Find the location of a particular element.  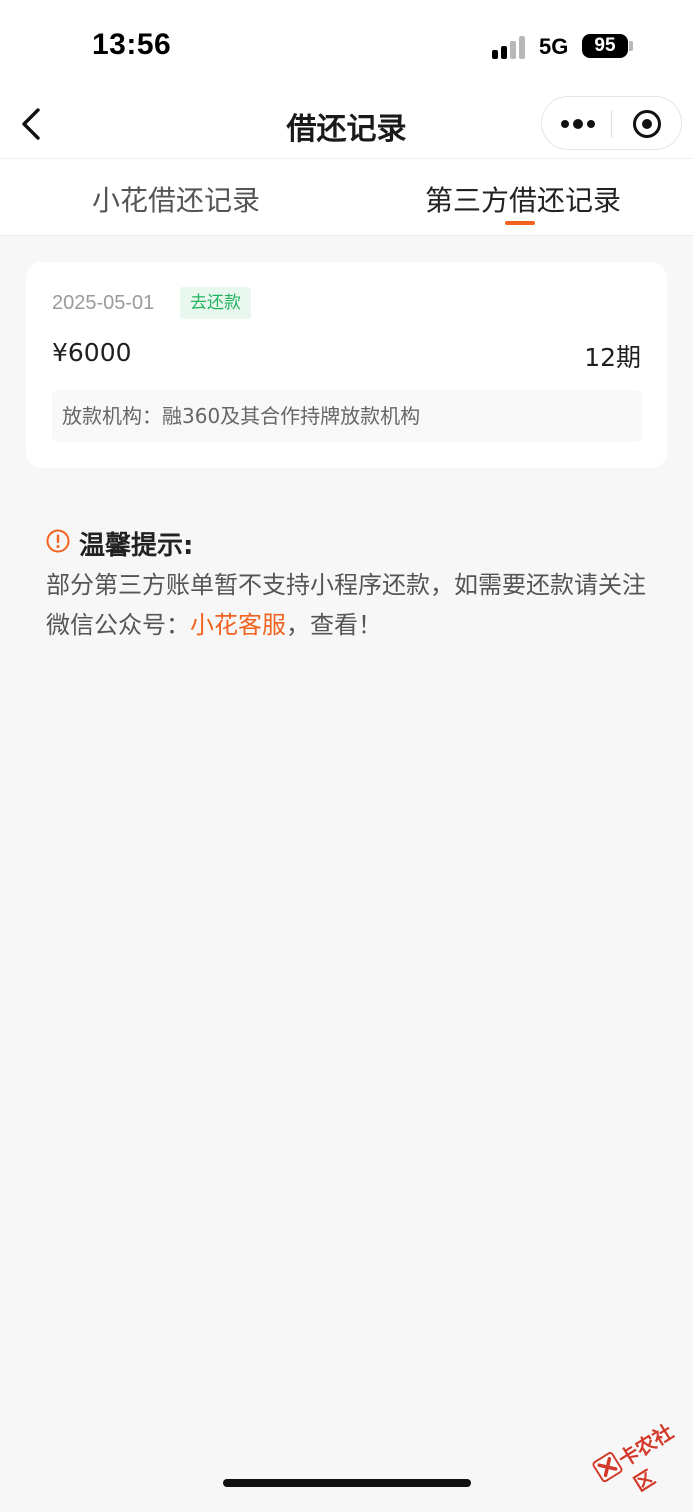

status-time: 13:56 is located at coordinates (132, 44).